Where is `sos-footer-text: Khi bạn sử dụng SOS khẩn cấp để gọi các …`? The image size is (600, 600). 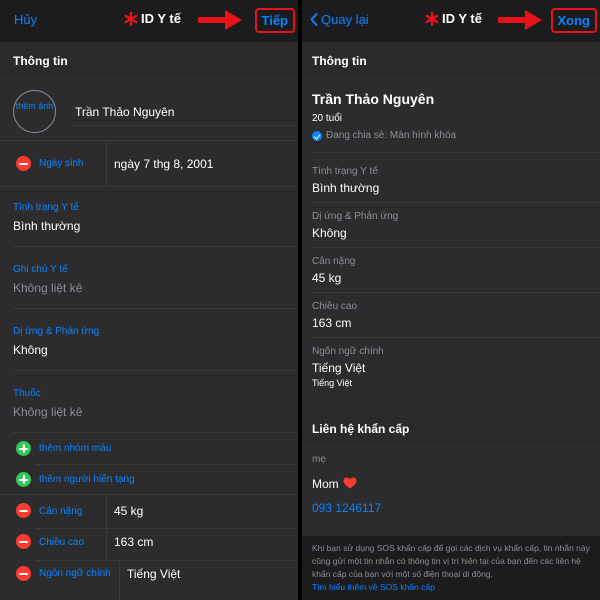 sos-footer-text: Khi bạn sử dụng SOS khẩn cấp để gọi các … is located at coordinates (451, 561).